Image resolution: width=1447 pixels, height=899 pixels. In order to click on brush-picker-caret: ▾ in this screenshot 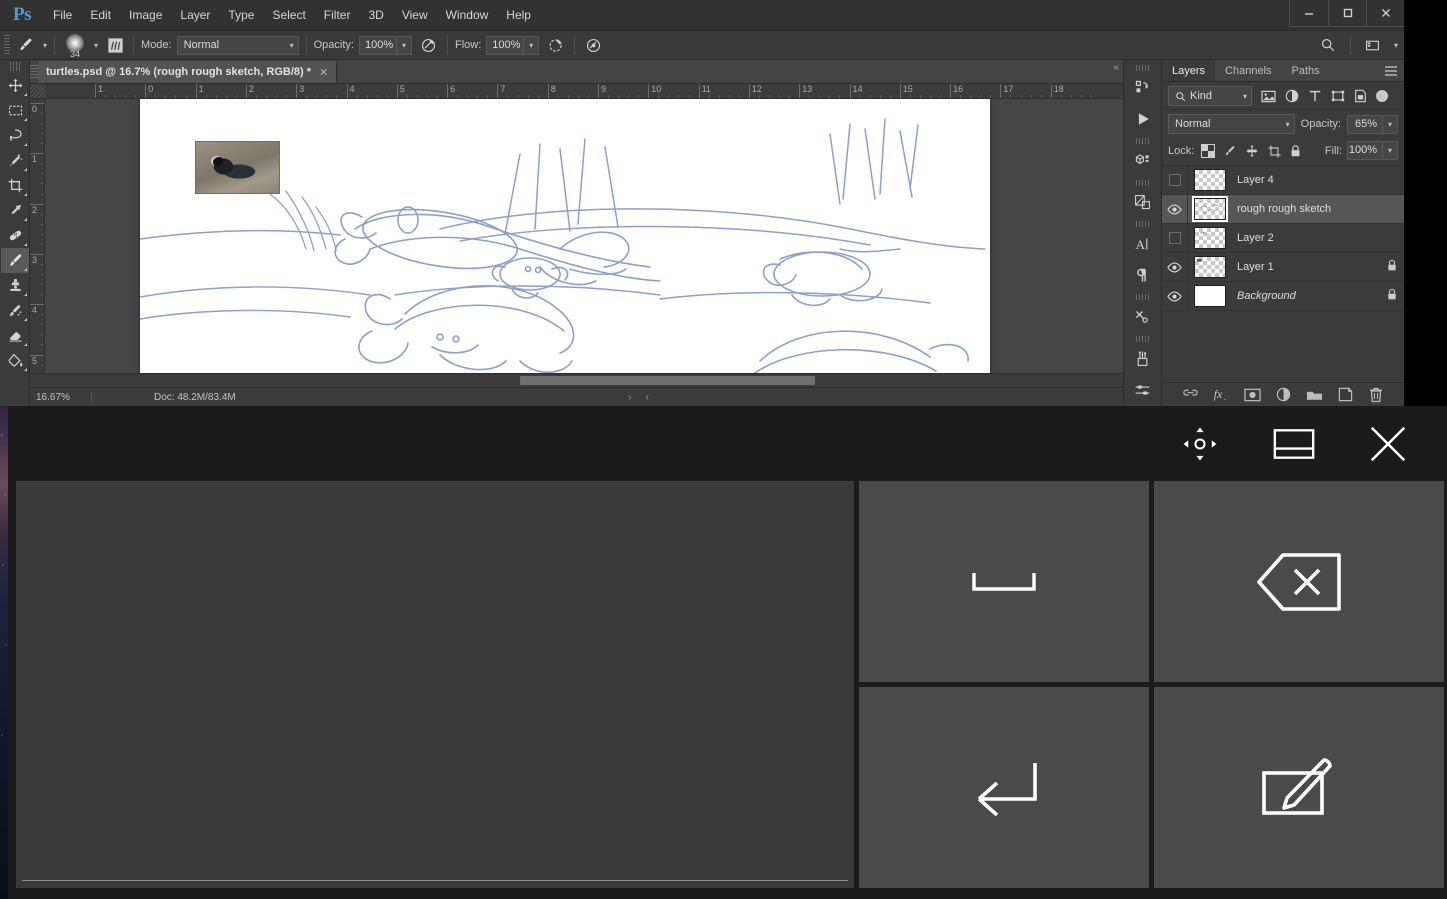, I will do `click(96, 45)`.